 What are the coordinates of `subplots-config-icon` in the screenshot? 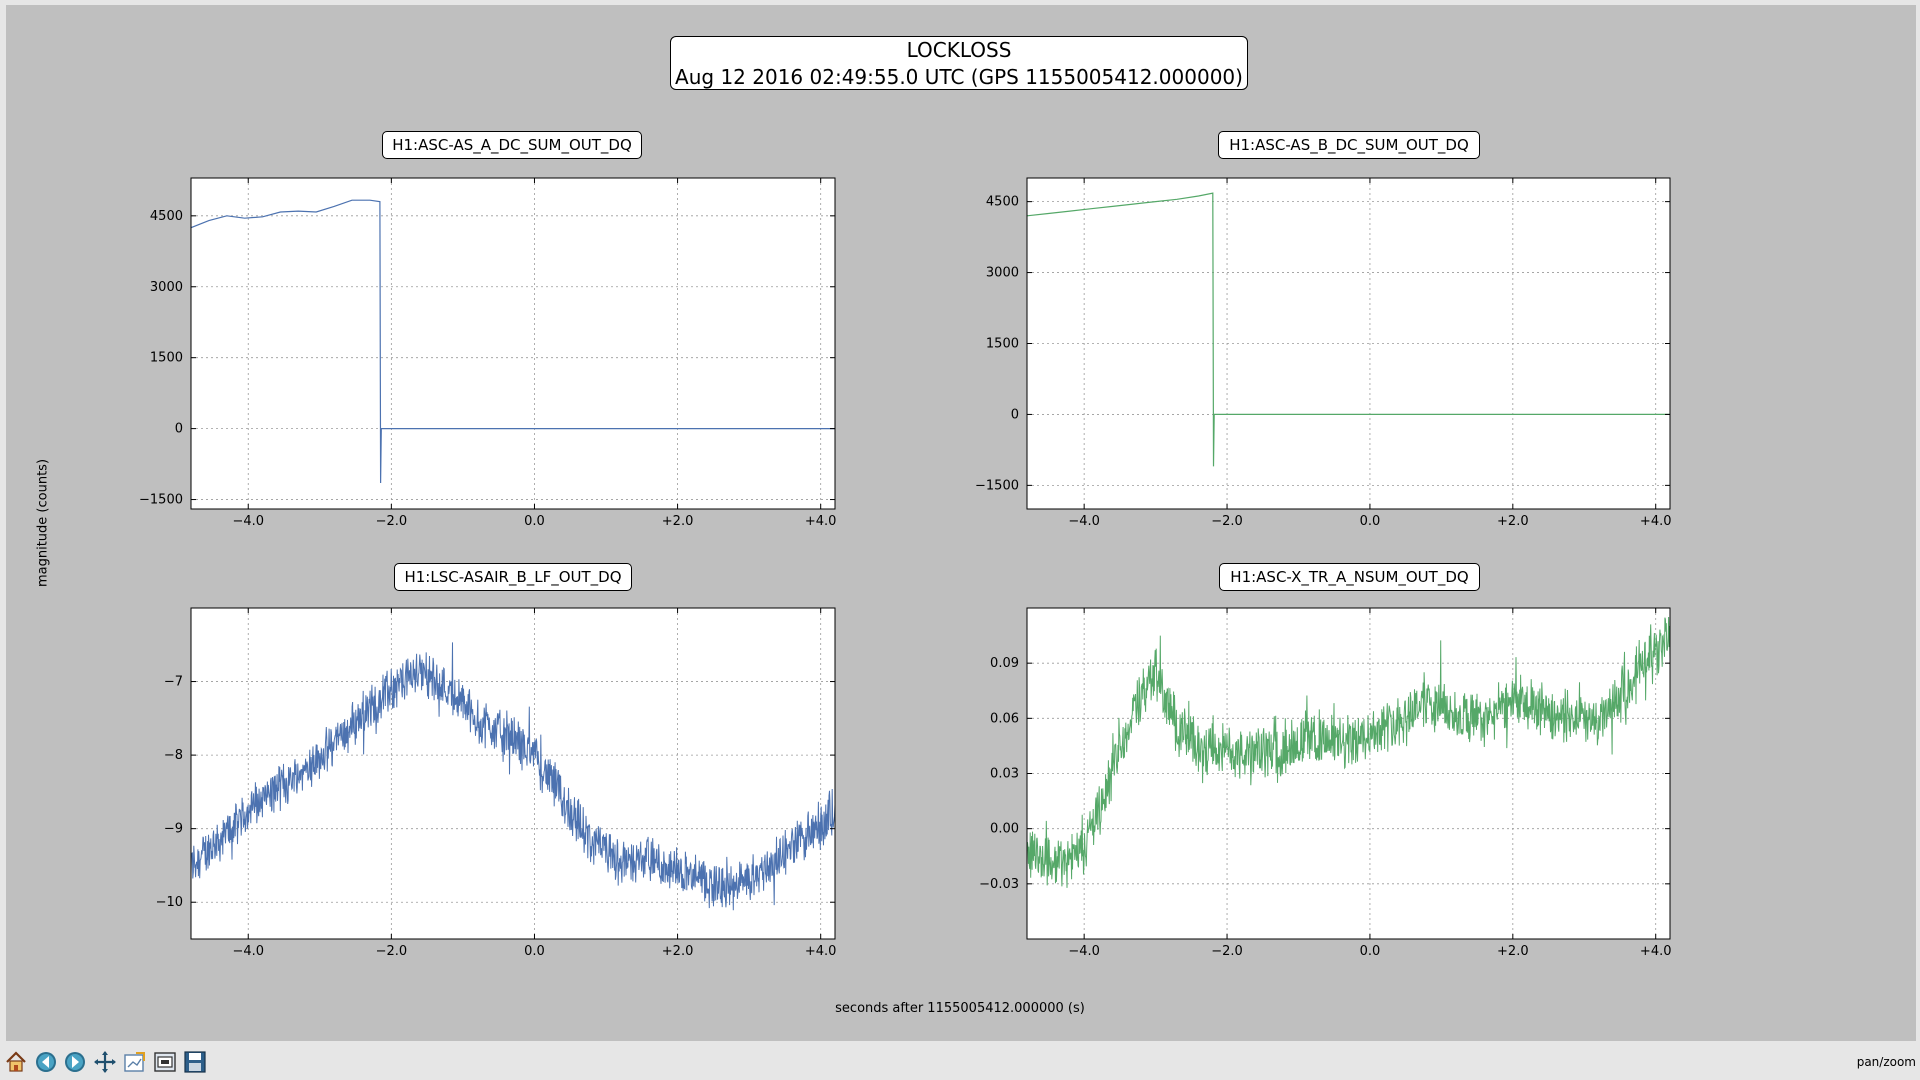 It's located at (134, 1062).